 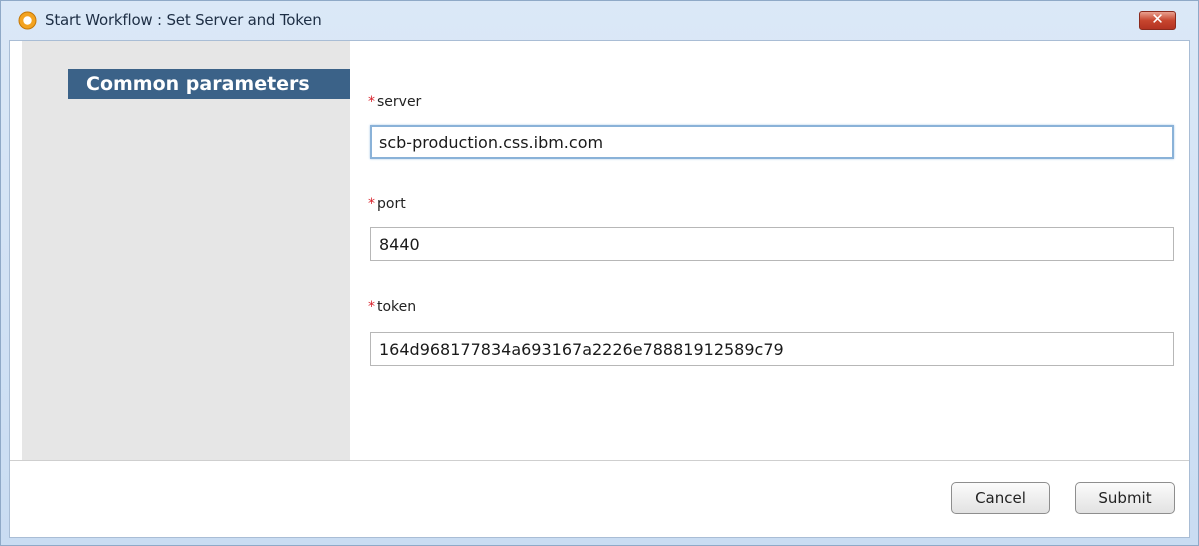 I want to click on close-button: ✕, so click(x=1157, y=20).